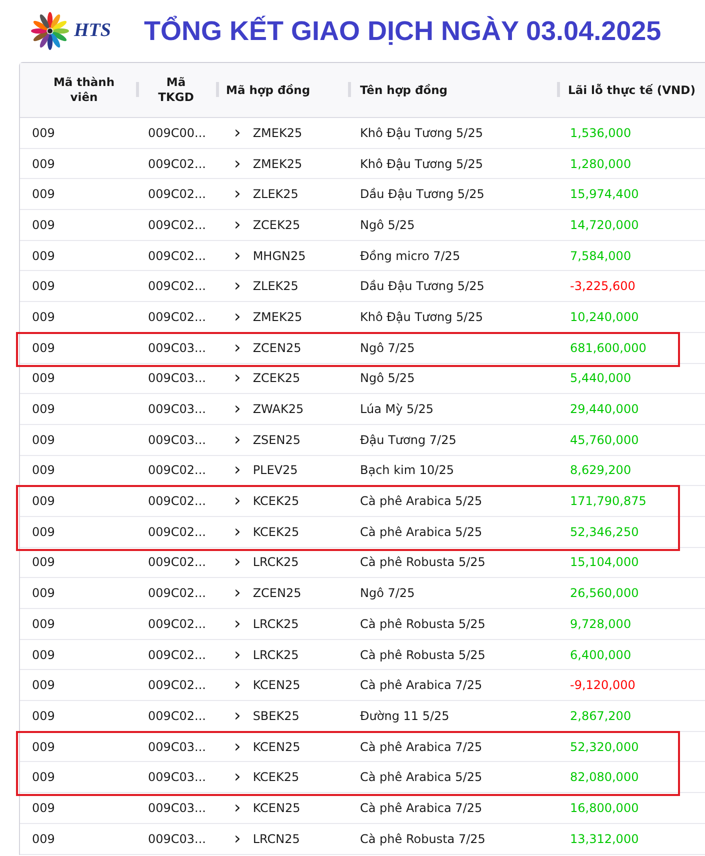 The width and height of the screenshot is (705, 856). Describe the element at coordinates (279, 255) in the screenshot. I see `contract-code-cell: MHGN25` at that location.